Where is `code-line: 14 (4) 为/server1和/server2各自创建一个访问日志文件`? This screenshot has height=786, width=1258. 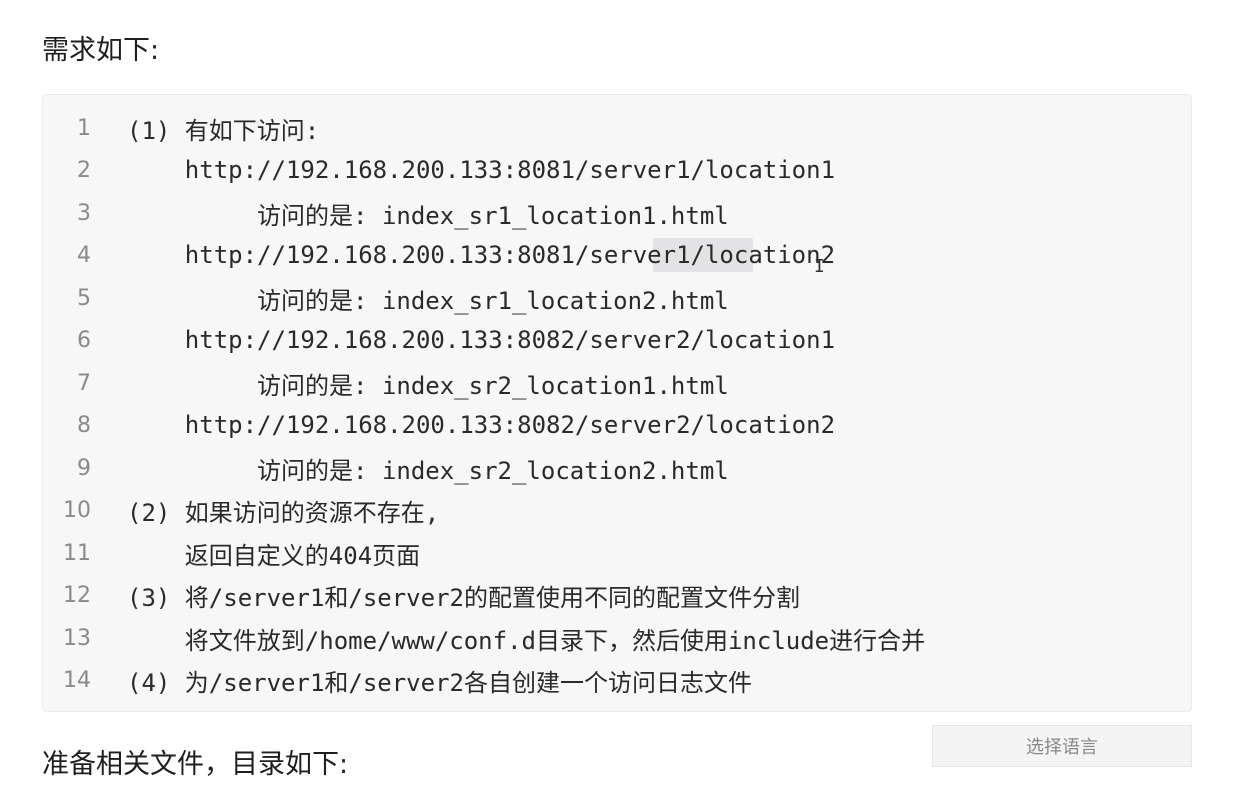 code-line: 14 (4) 为/server1和/server2各自创建一个访问日志文件 is located at coordinates (617, 680).